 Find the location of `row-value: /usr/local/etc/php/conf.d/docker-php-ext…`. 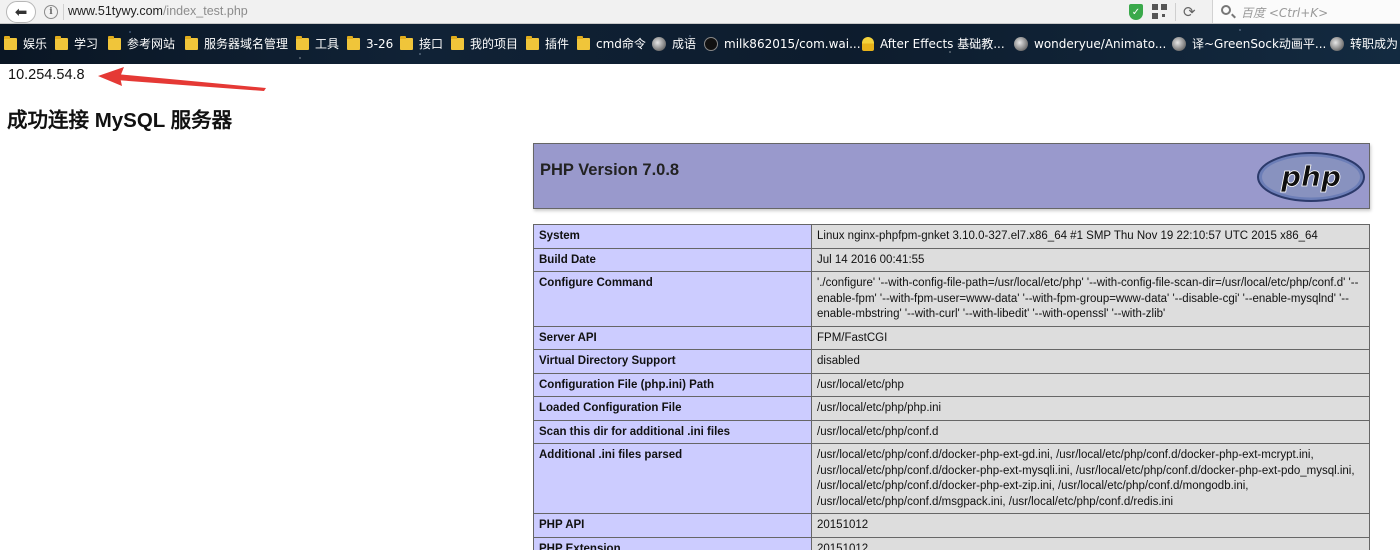

row-value: /usr/local/etc/php/conf.d/docker-php-ext… is located at coordinates (1090, 478).